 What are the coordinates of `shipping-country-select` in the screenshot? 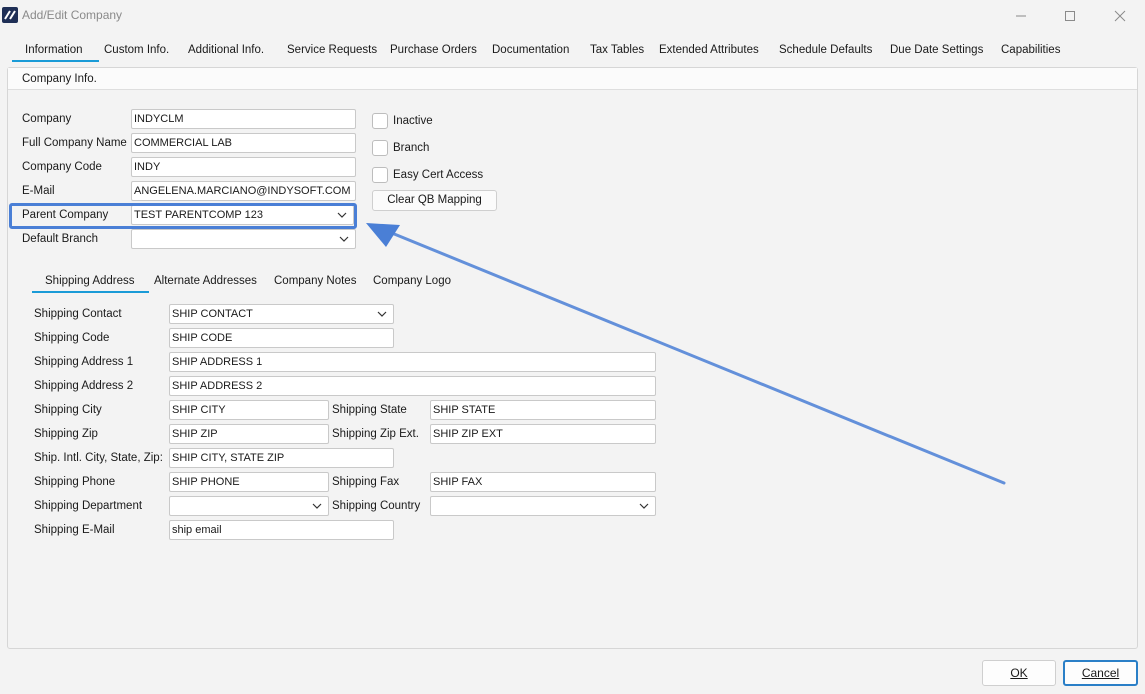 It's located at (543, 506).